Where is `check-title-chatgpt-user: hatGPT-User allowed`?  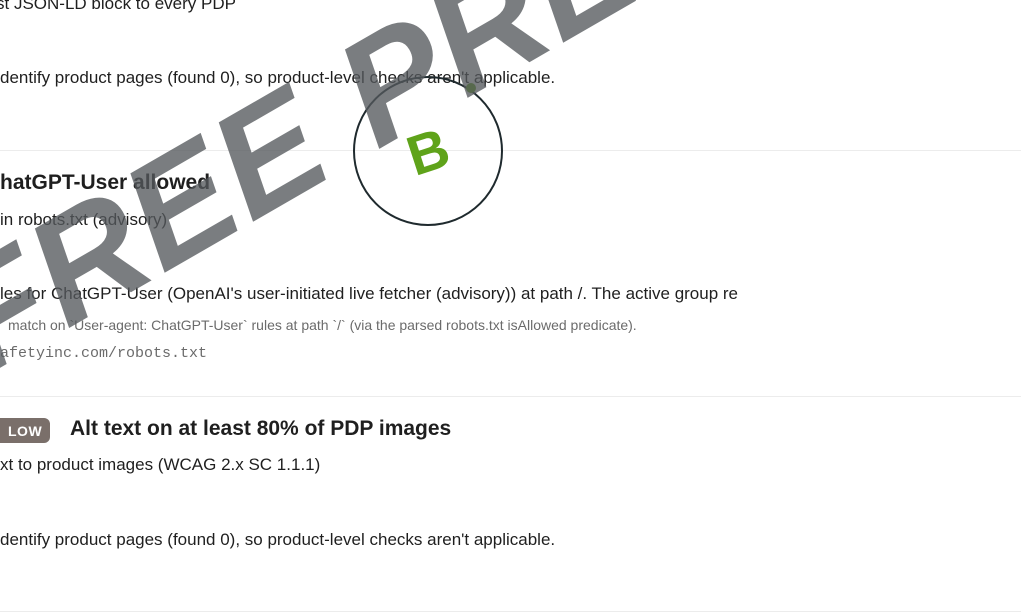
check-title-chatgpt-user: hatGPT-User allowed is located at coordinates (105, 182).